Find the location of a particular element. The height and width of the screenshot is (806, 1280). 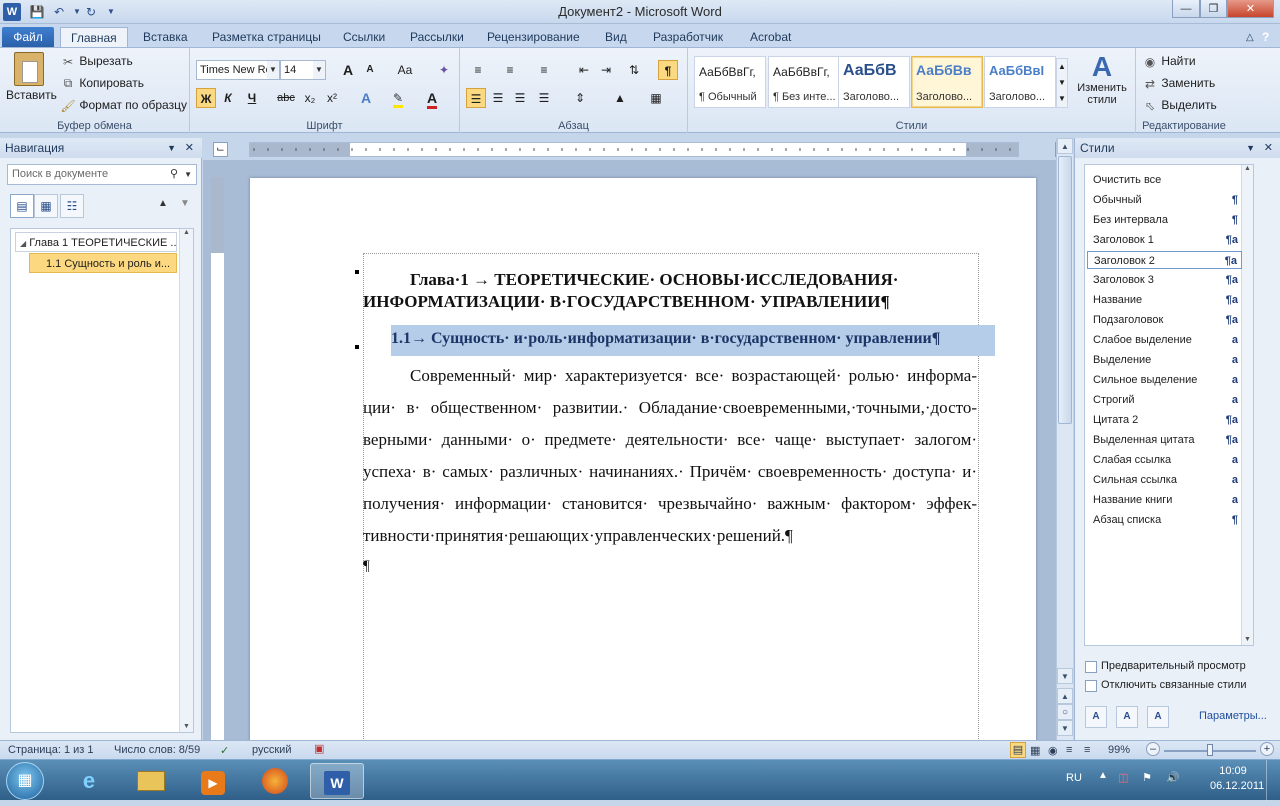

zoom-level: 99% is located at coordinates (1119, 750).